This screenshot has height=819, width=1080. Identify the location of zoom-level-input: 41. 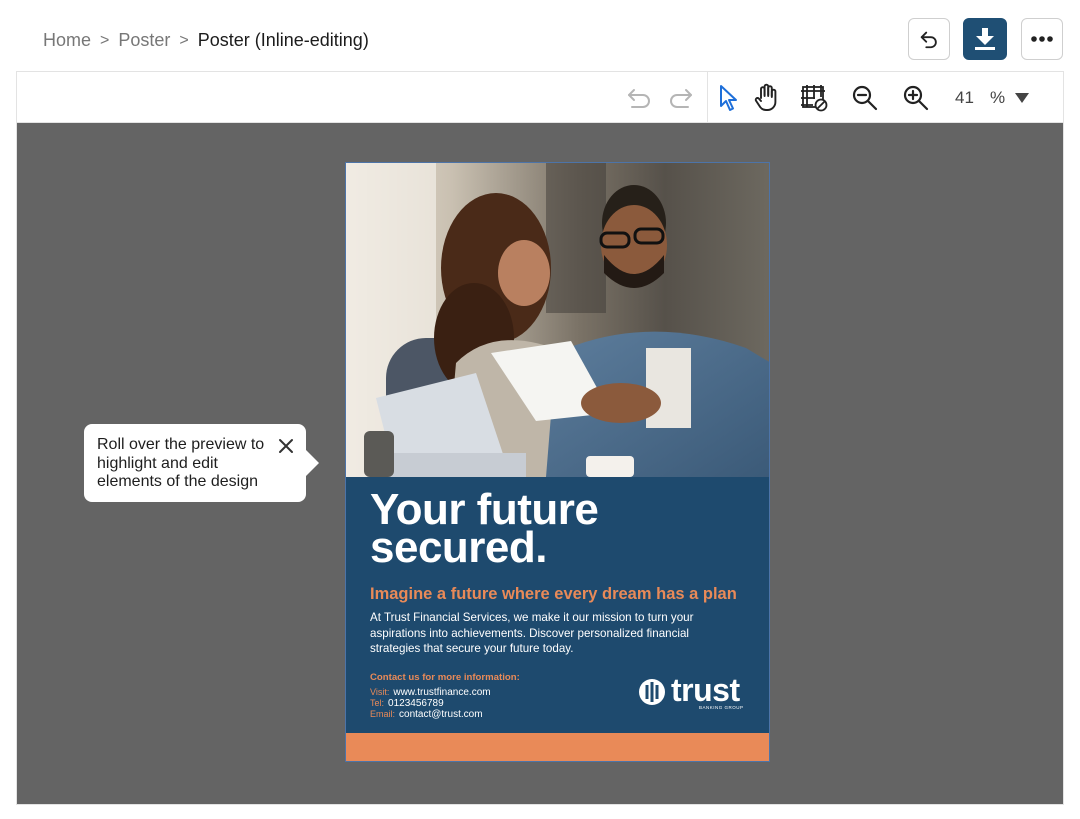
(964, 98).